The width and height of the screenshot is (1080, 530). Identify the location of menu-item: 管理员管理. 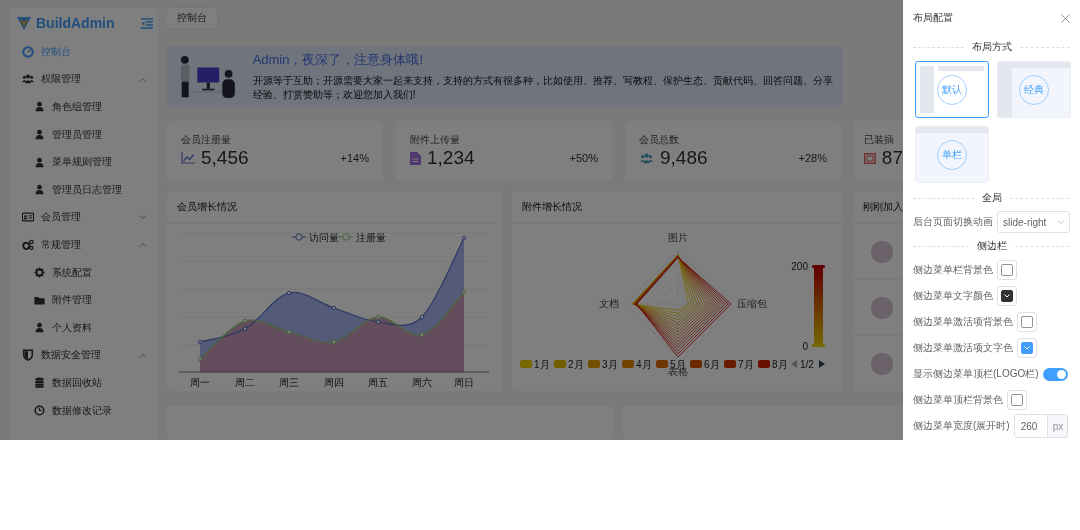
(83, 134).